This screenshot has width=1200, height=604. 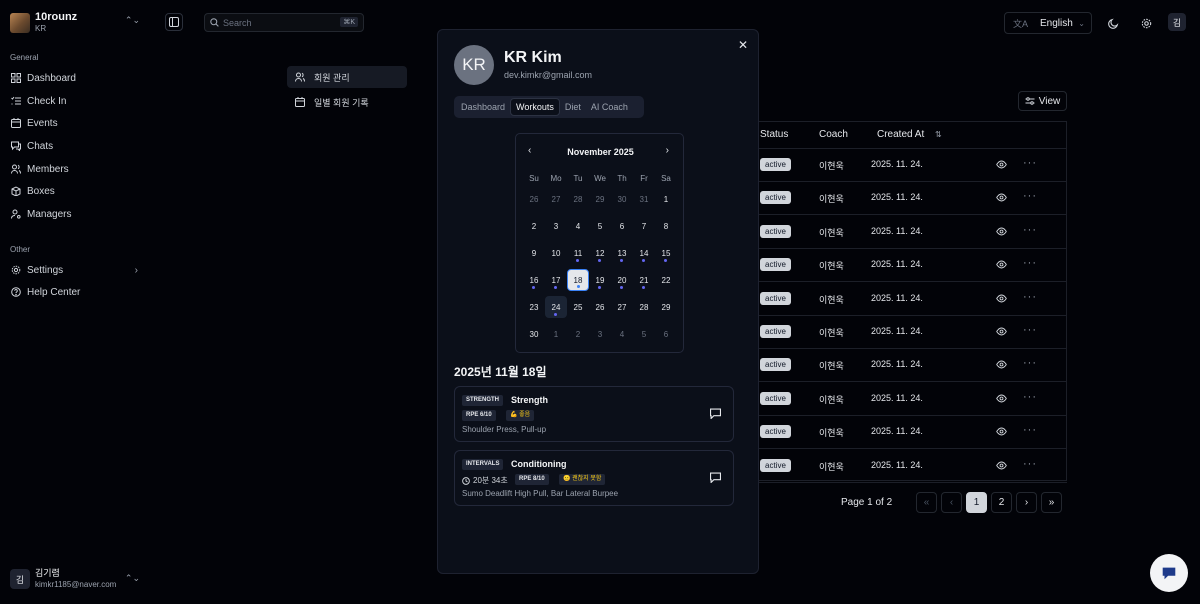 What do you see at coordinates (76, 123) in the screenshot?
I see `sidebar-item-events: Events` at bounding box center [76, 123].